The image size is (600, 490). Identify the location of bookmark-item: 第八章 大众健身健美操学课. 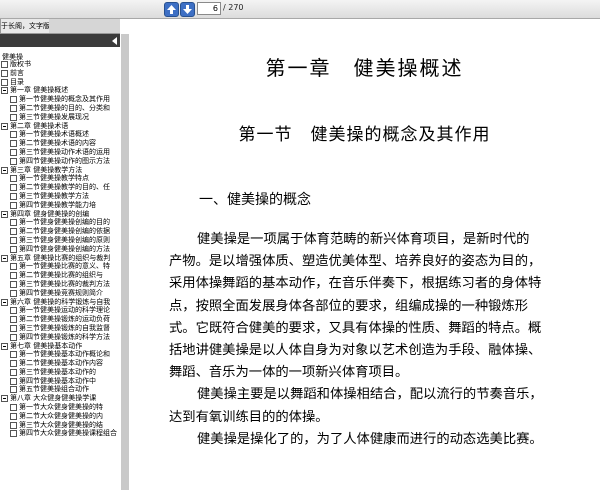
(60, 398).